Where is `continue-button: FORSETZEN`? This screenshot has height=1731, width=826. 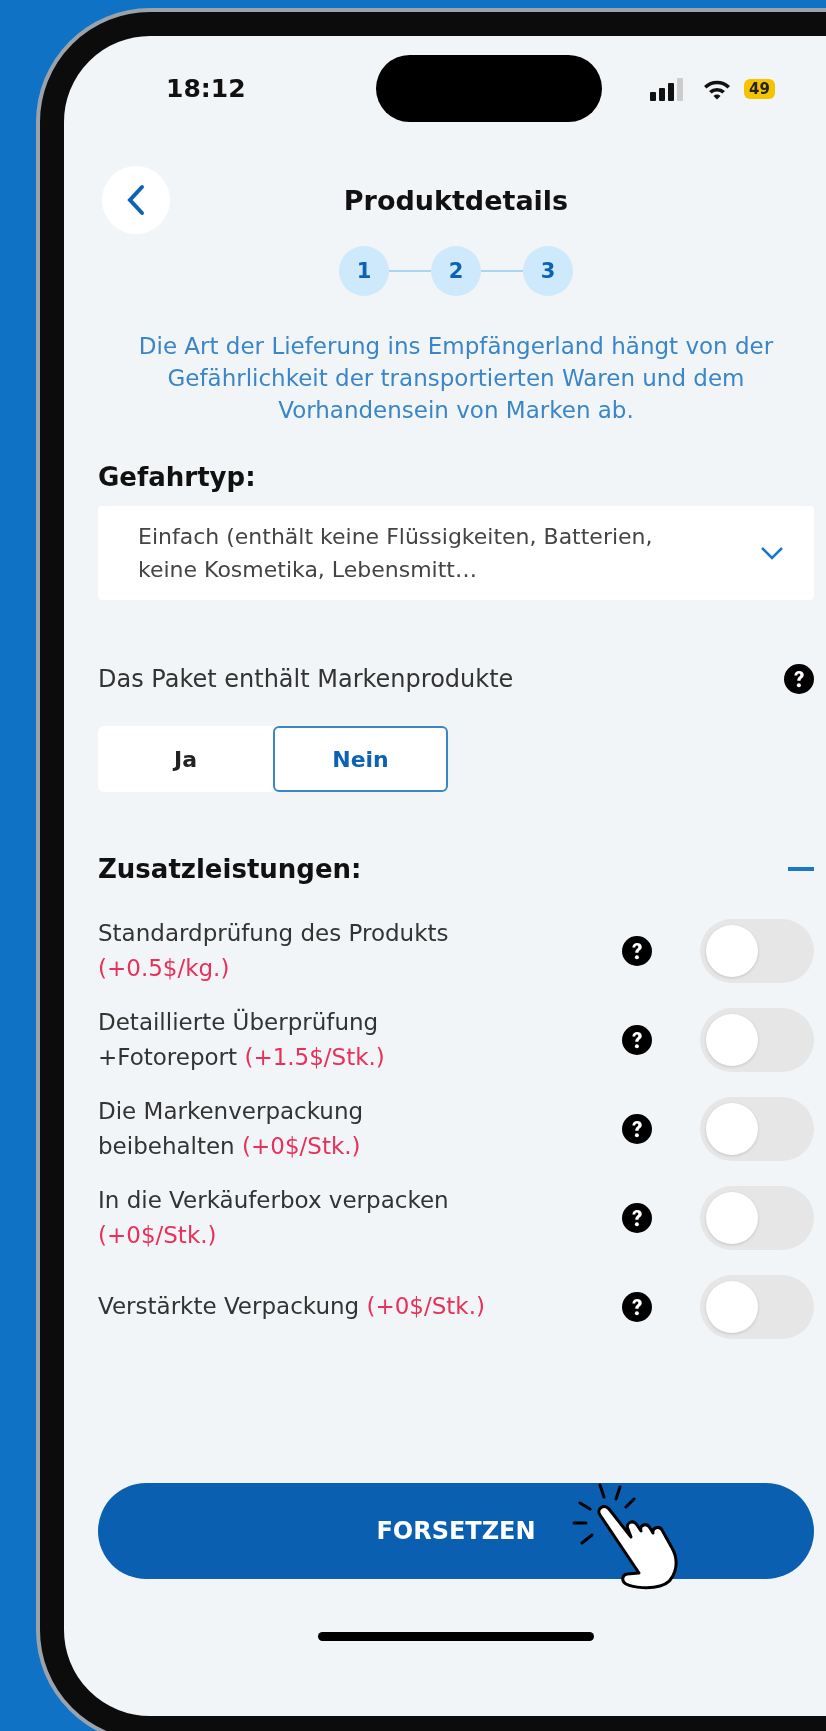
continue-button: FORSETZEN is located at coordinates (456, 1531).